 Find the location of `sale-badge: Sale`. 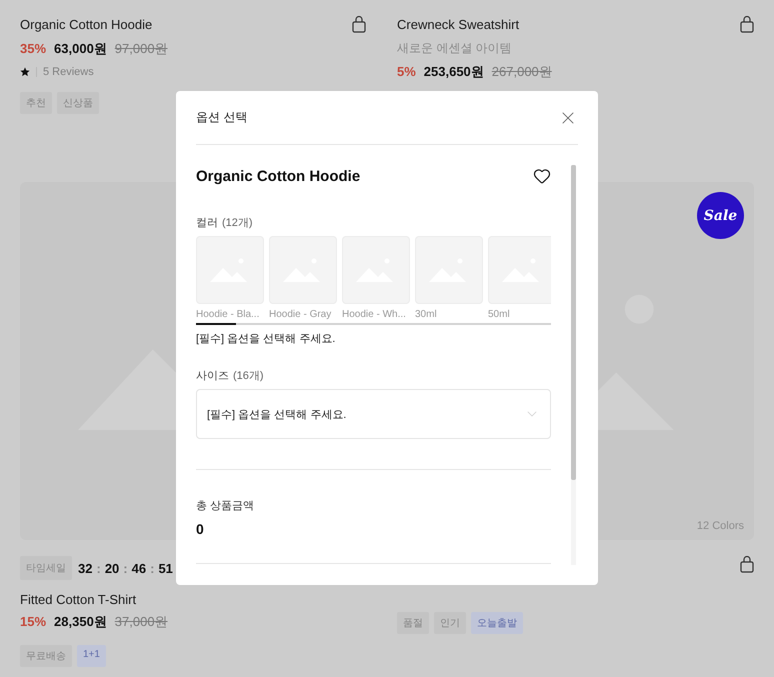

sale-badge: Sale is located at coordinates (720, 215).